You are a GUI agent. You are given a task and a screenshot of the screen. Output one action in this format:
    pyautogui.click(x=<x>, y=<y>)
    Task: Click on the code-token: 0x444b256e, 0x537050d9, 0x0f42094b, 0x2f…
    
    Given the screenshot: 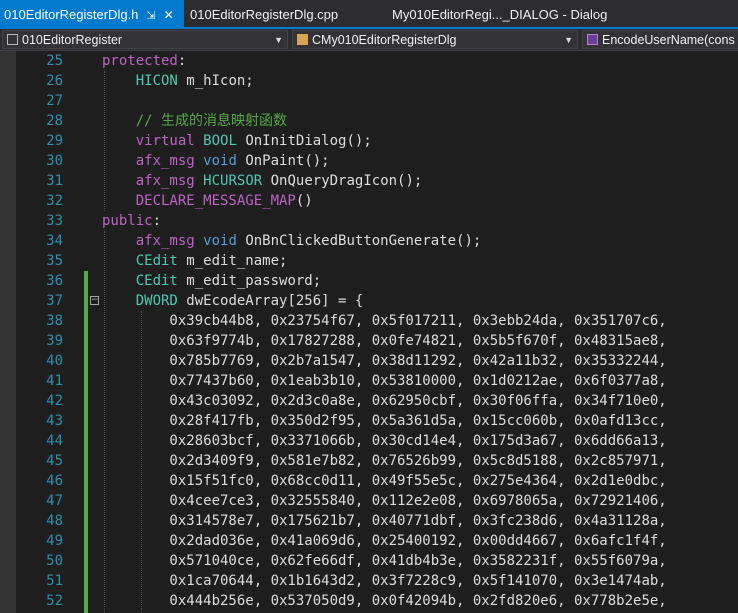 What is the action you would take?
    pyautogui.click(x=384, y=601)
    